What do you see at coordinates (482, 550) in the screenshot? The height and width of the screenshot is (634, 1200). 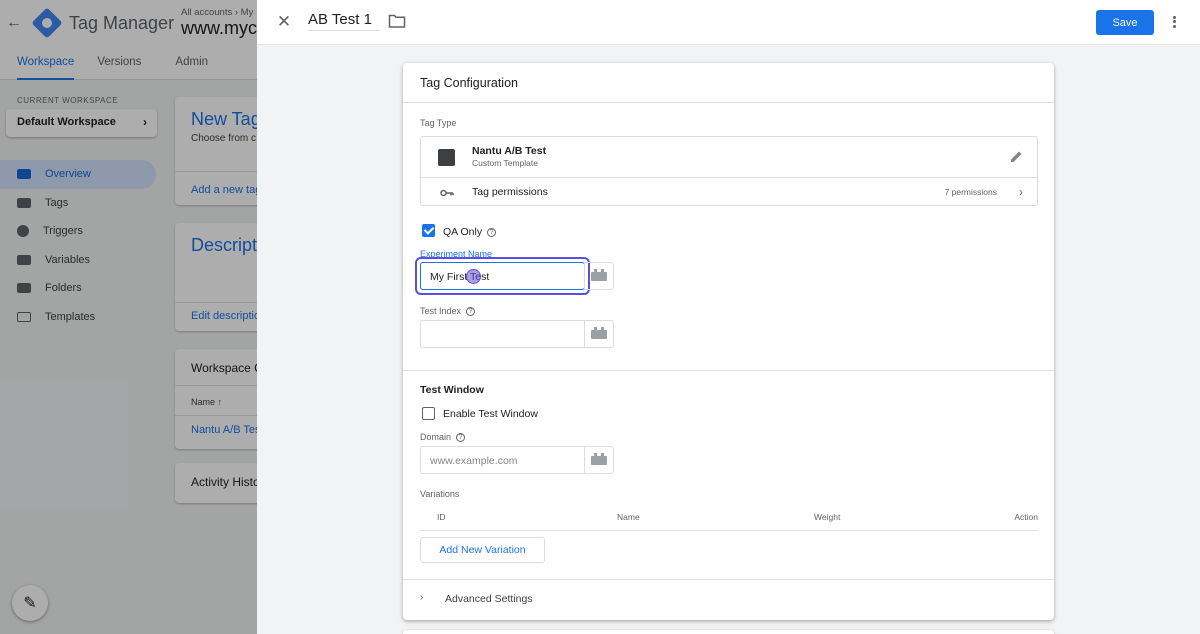 I see `add-new-variation-button: Add New Variation` at bounding box center [482, 550].